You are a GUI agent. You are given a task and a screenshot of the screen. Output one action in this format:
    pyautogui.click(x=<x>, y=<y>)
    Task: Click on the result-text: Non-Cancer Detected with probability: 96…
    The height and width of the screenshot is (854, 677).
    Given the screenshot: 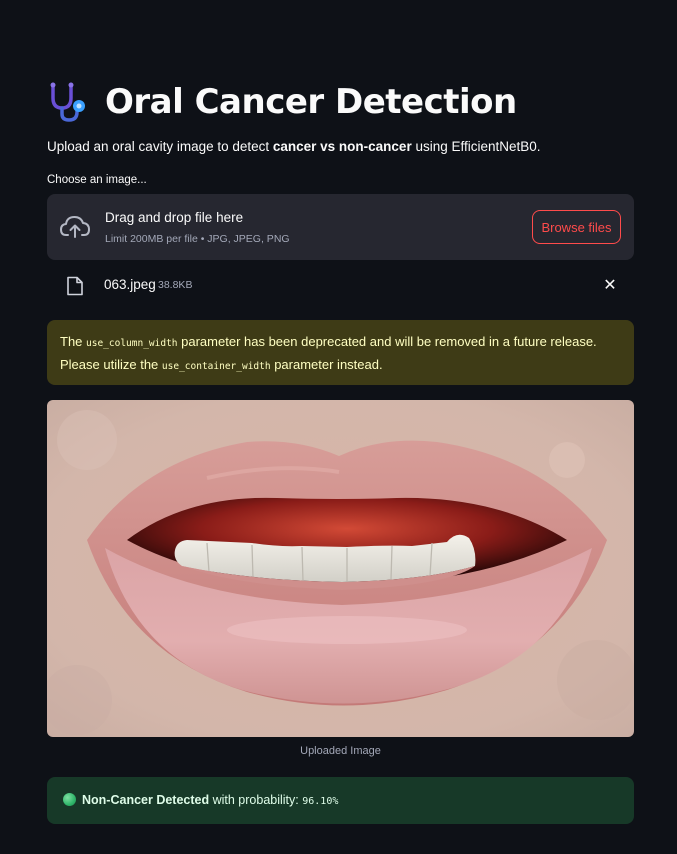 What is the action you would take?
    pyautogui.click(x=210, y=800)
    